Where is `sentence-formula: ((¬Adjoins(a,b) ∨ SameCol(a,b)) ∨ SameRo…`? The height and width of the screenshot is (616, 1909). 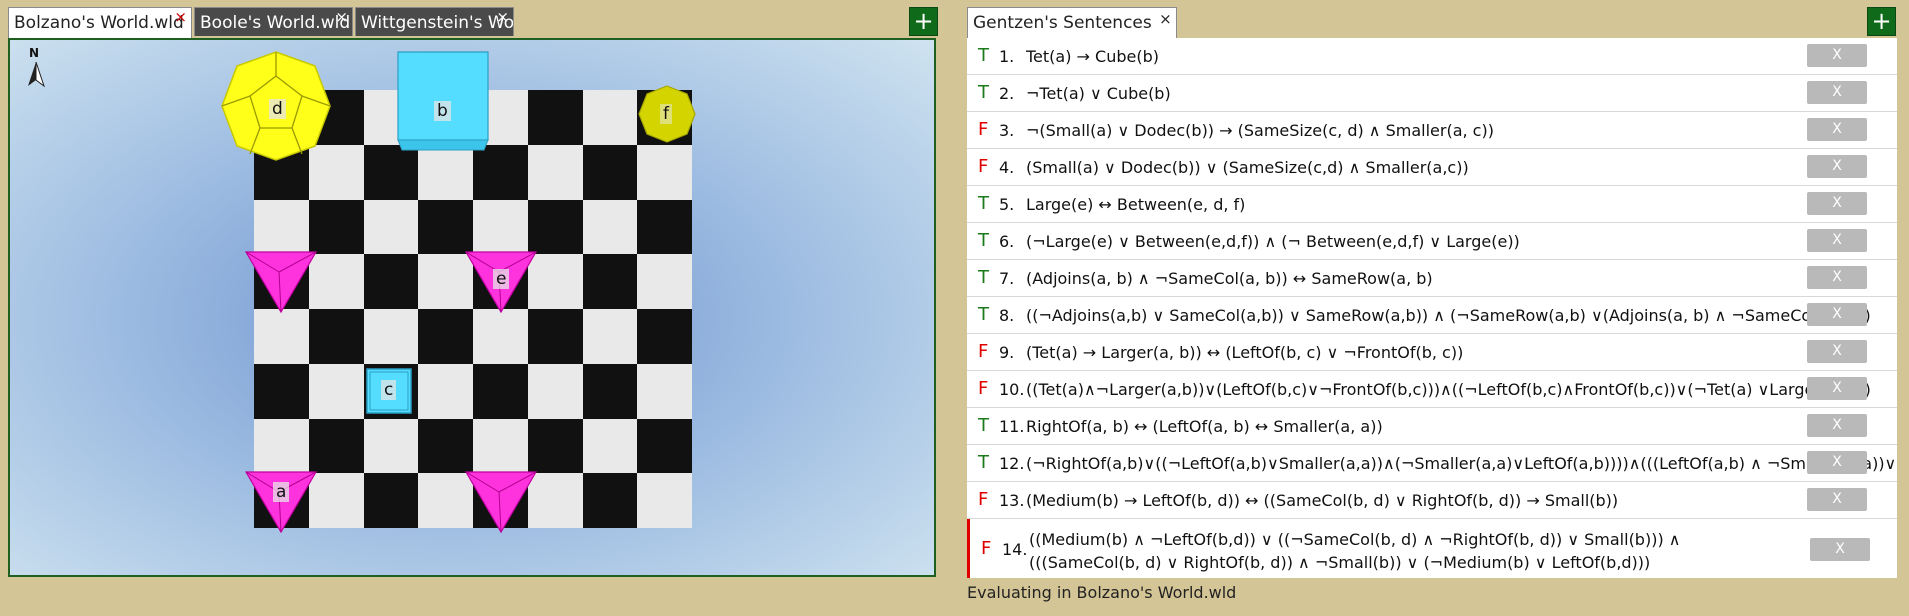 sentence-formula: ((¬Adjoins(a,b) ∨ SameCol(a,b)) ∨ SameRo… is located at coordinates (1461, 315).